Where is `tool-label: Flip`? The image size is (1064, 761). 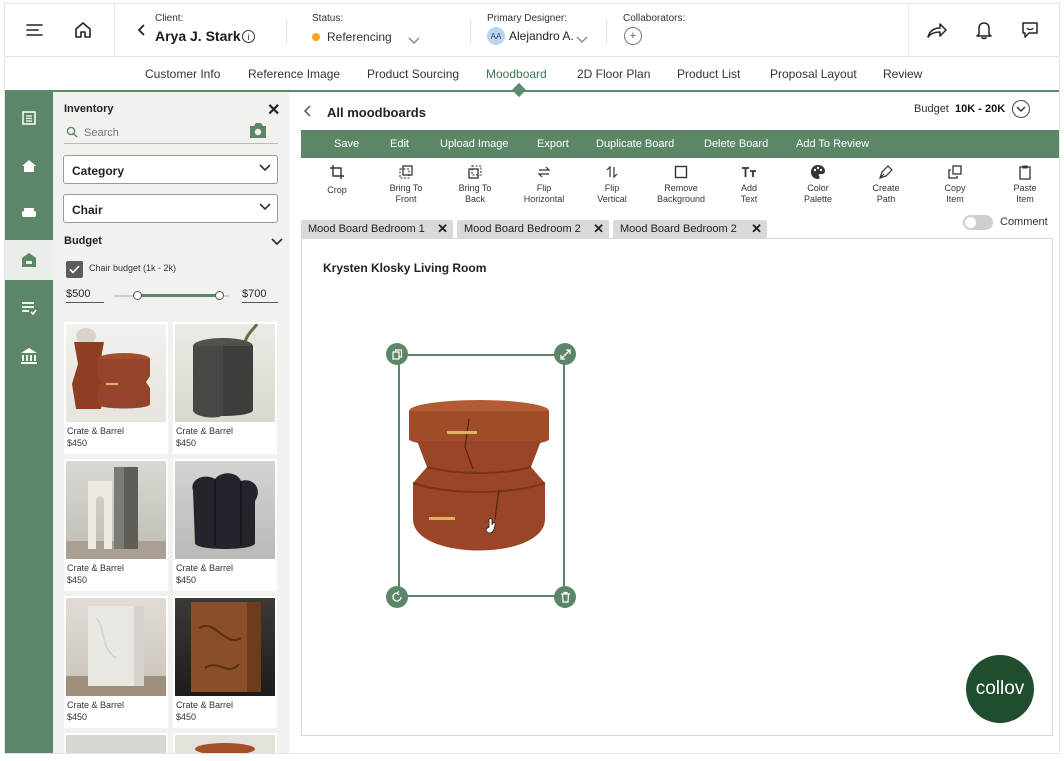
tool-label: Flip is located at coordinates (612, 188).